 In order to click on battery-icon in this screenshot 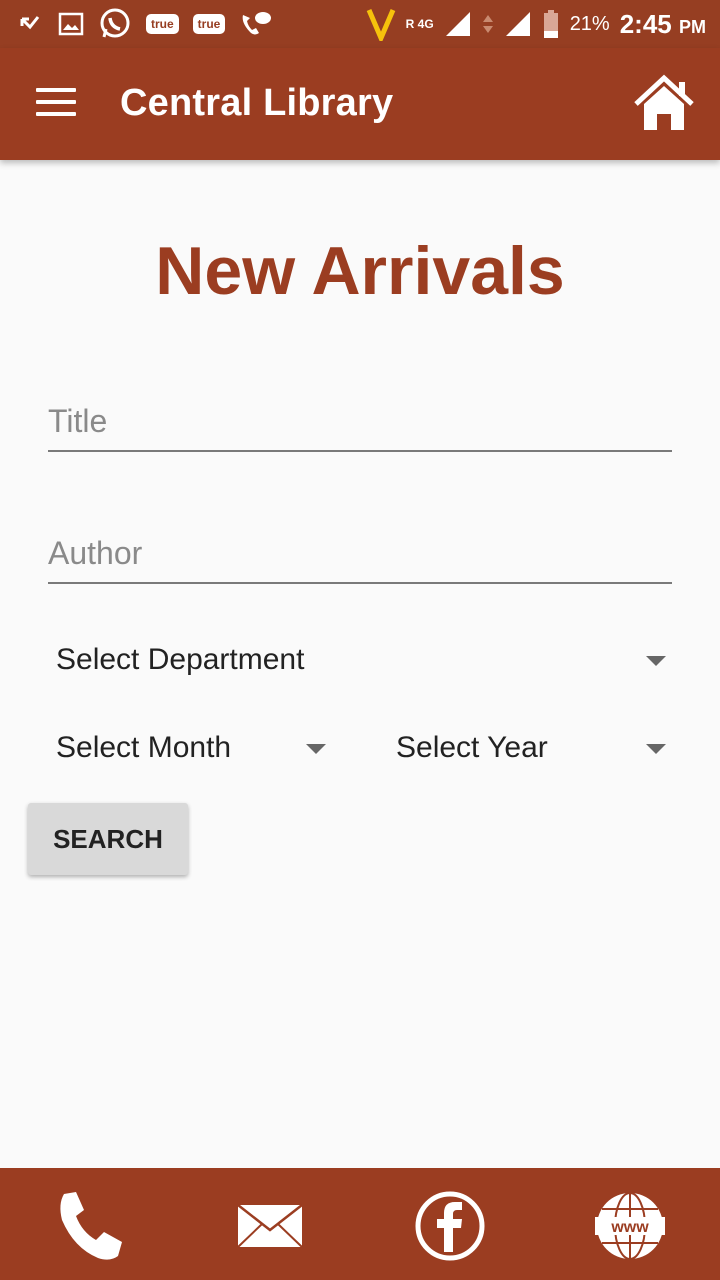, I will do `click(551, 24)`.